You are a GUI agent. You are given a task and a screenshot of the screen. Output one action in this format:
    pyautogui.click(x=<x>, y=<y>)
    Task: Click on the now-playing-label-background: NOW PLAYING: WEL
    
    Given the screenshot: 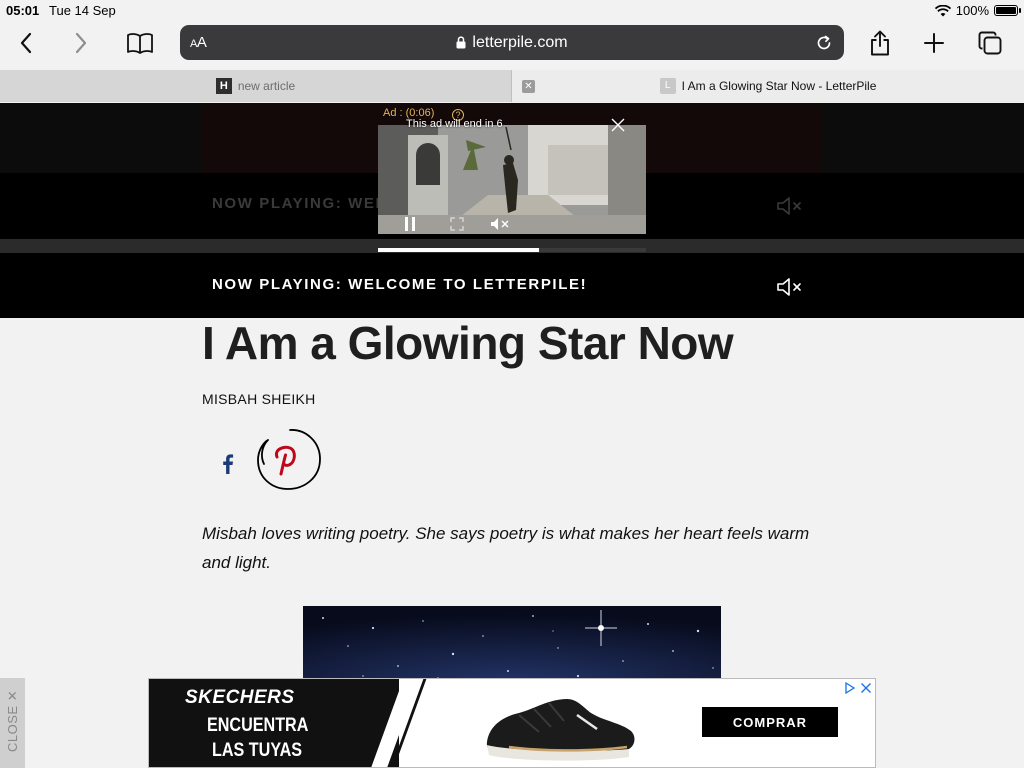 What is the action you would take?
    pyautogui.click(x=299, y=203)
    